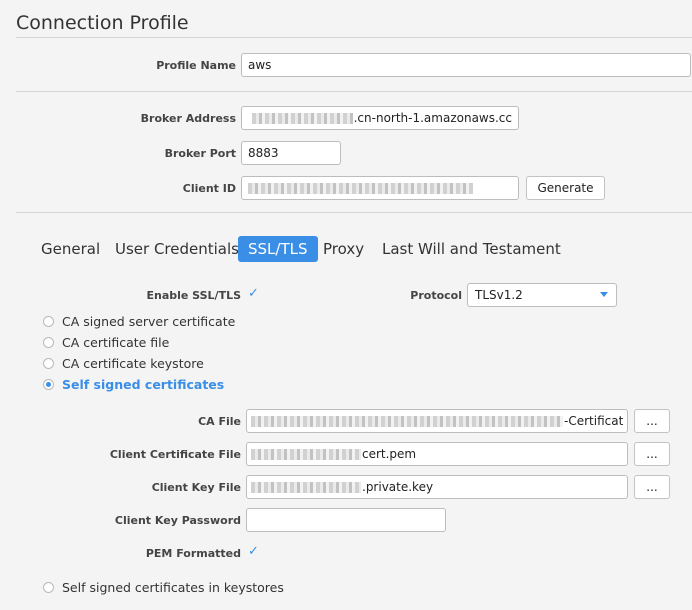  What do you see at coordinates (291, 153) in the screenshot?
I see `broker-port-input: 8883` at bounding box center [291, 153].